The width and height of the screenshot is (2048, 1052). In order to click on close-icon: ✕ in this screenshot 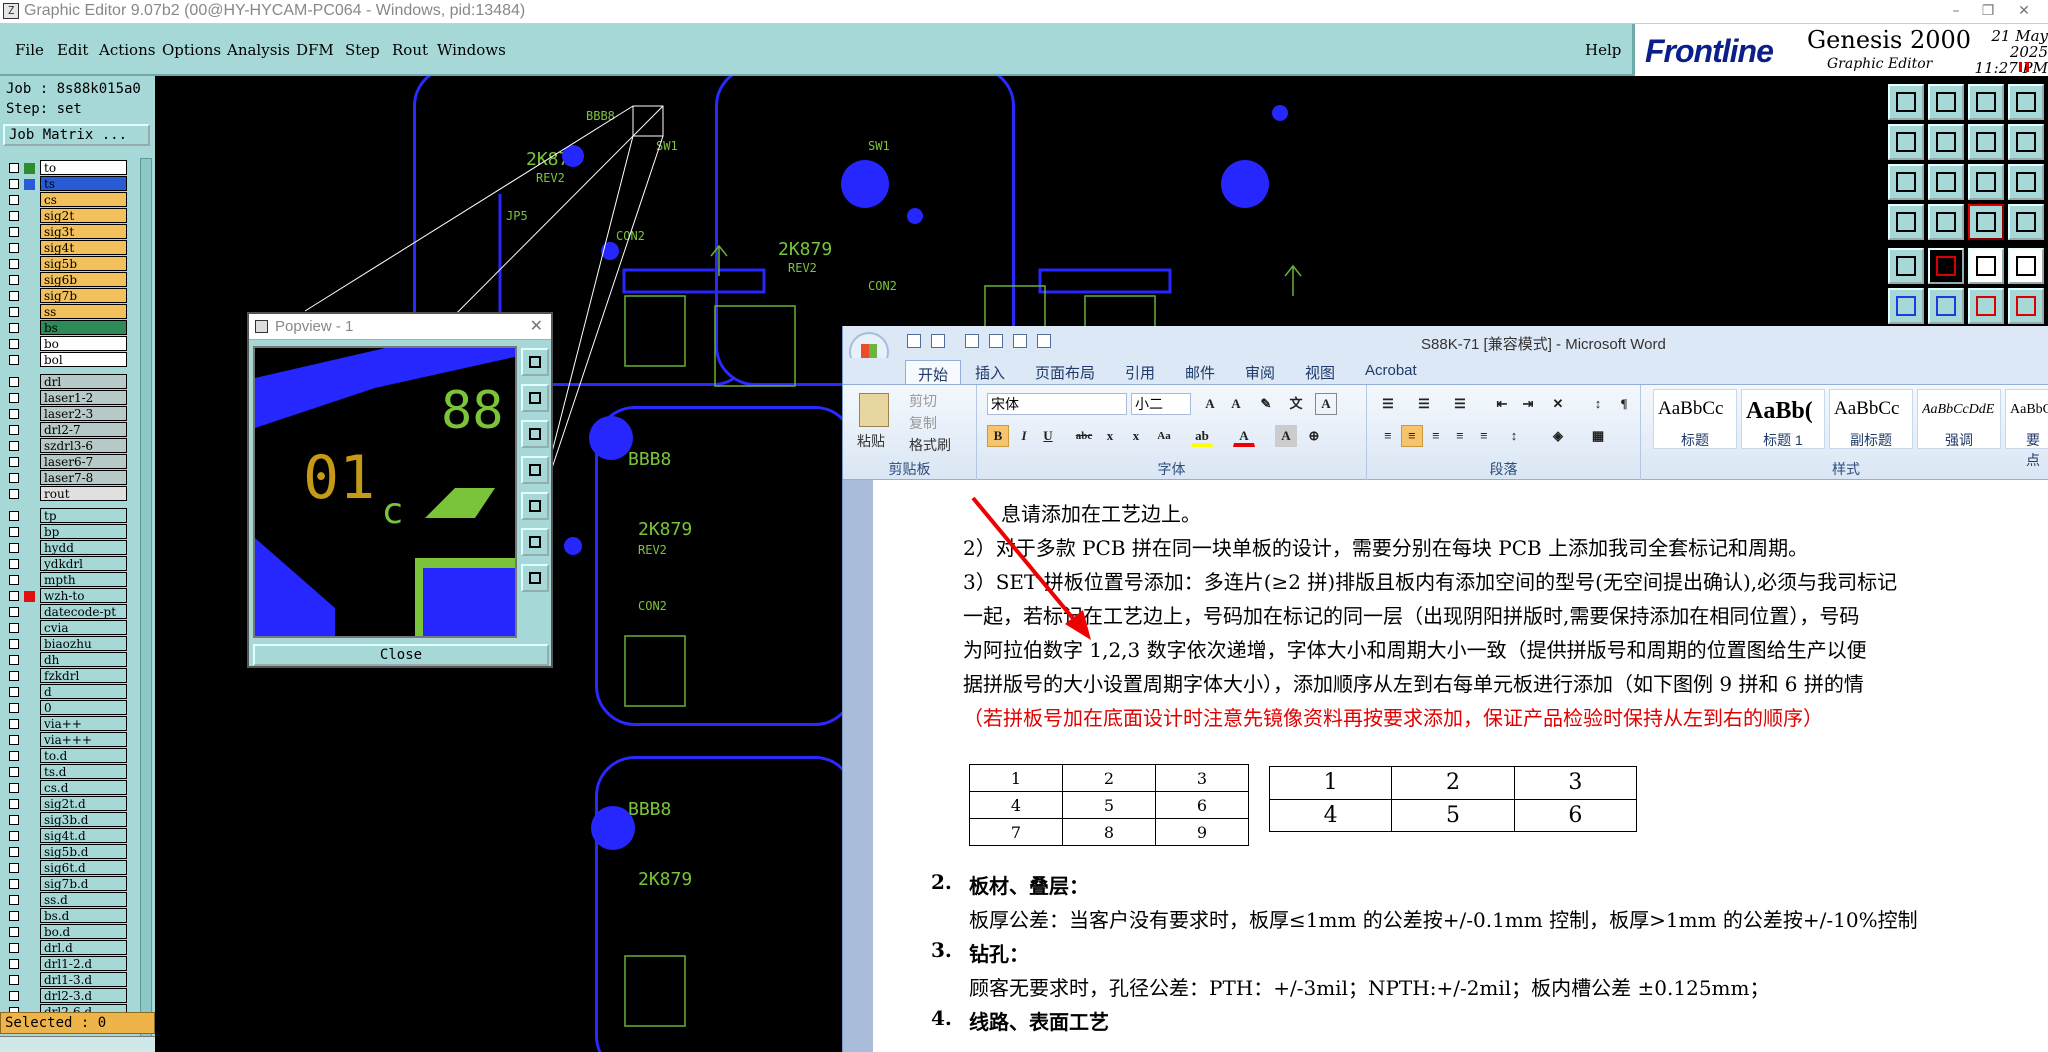, I will do `click(536, 325)`.